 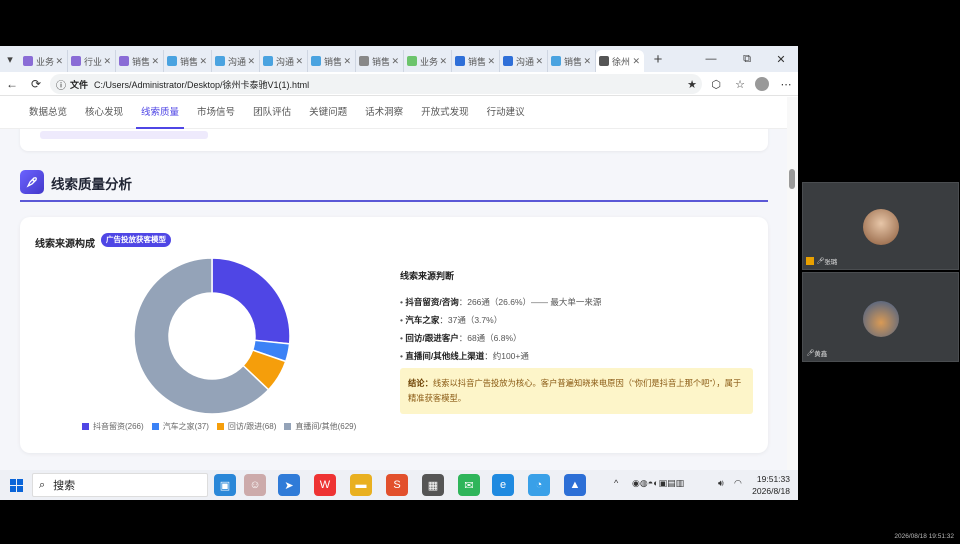 What do you see at coordinates (433, 485) in the screenshot?
I see `calculator-icon: ▦` at bounding box center [433, 485].